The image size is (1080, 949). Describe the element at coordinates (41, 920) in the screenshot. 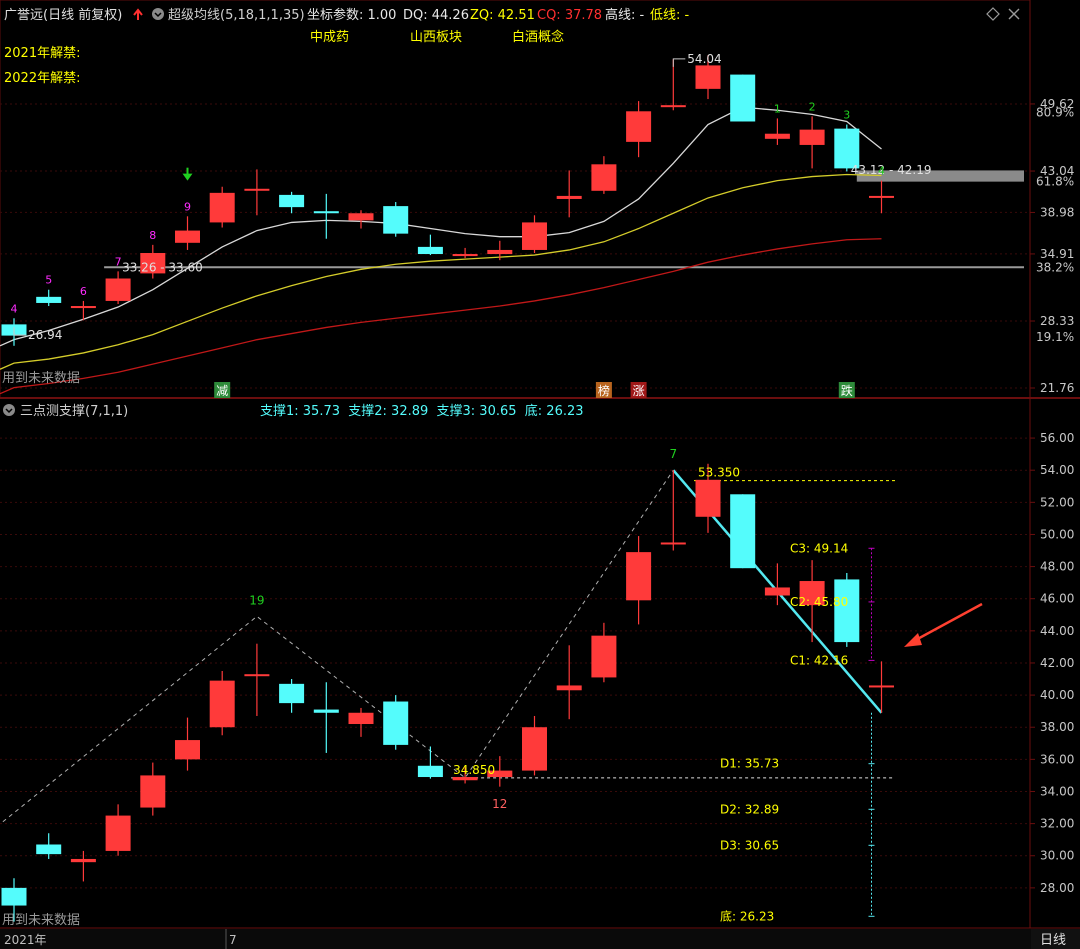

I see `lower-future-note: 用到未来数据` at that location.